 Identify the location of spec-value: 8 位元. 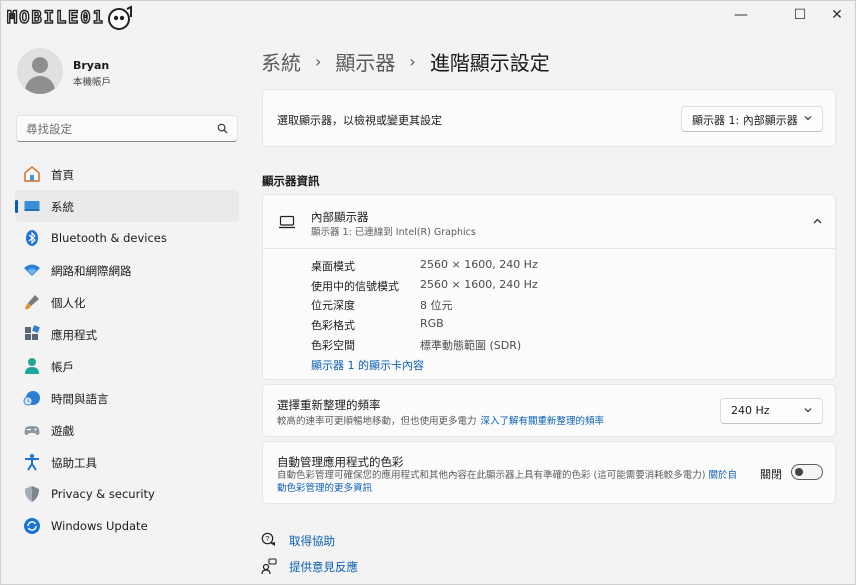
(436, 305).